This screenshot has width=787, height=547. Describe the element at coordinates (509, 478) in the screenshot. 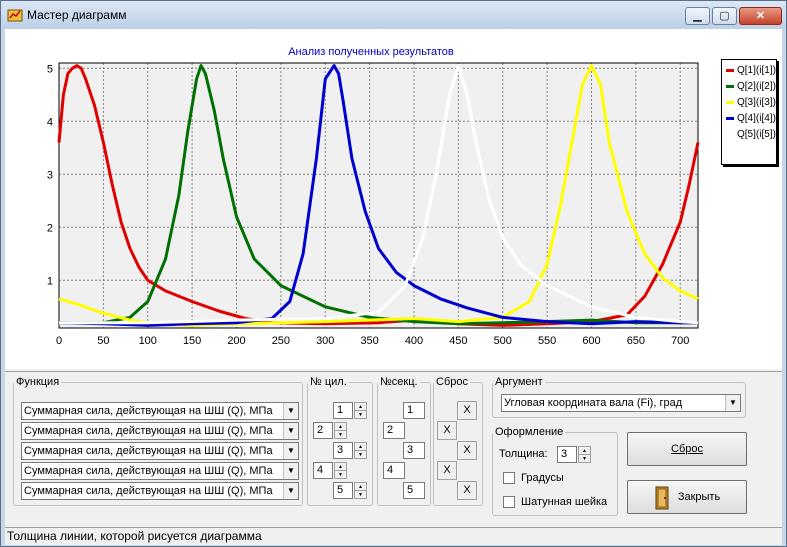

I see `degrees-checkbox` at that location.